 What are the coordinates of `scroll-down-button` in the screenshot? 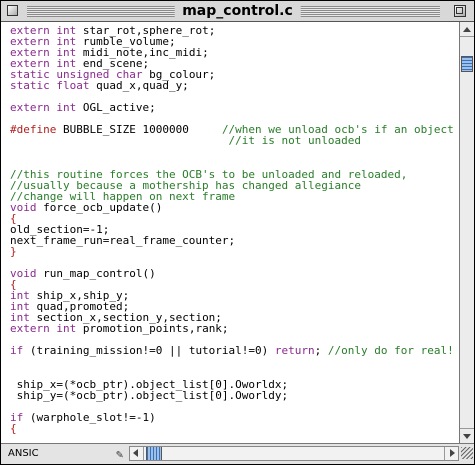 It's located at (467, 435).